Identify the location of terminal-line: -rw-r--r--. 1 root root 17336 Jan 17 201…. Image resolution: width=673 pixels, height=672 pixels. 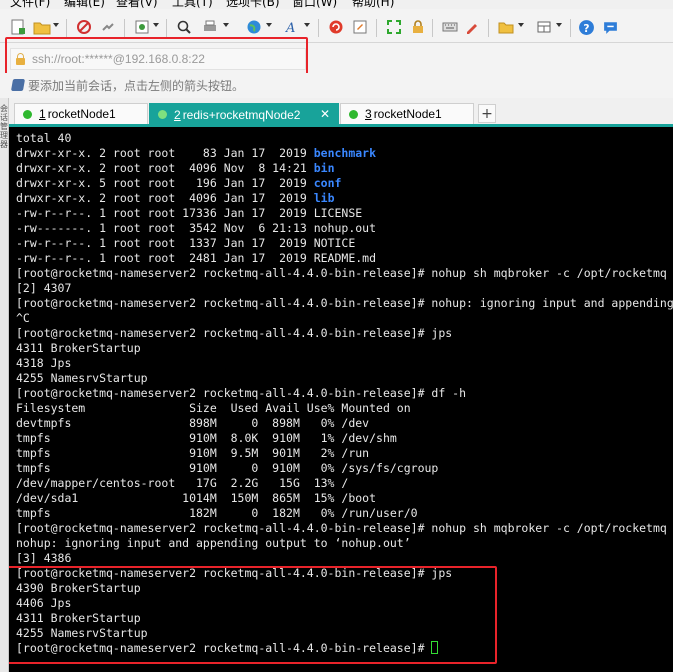
(344, 213).